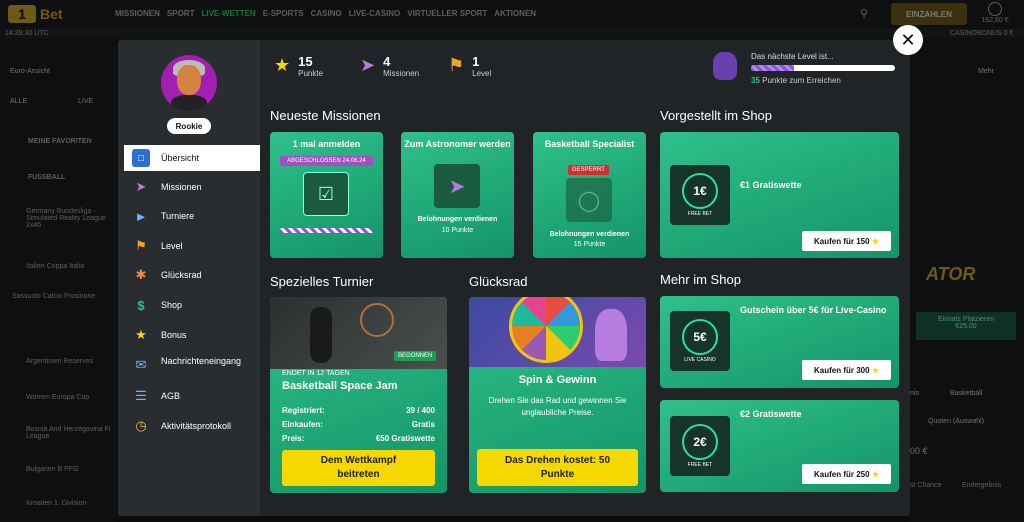 The image size is (1024, 522). I want to click on prize-label: Preis:, so click(293, 438).